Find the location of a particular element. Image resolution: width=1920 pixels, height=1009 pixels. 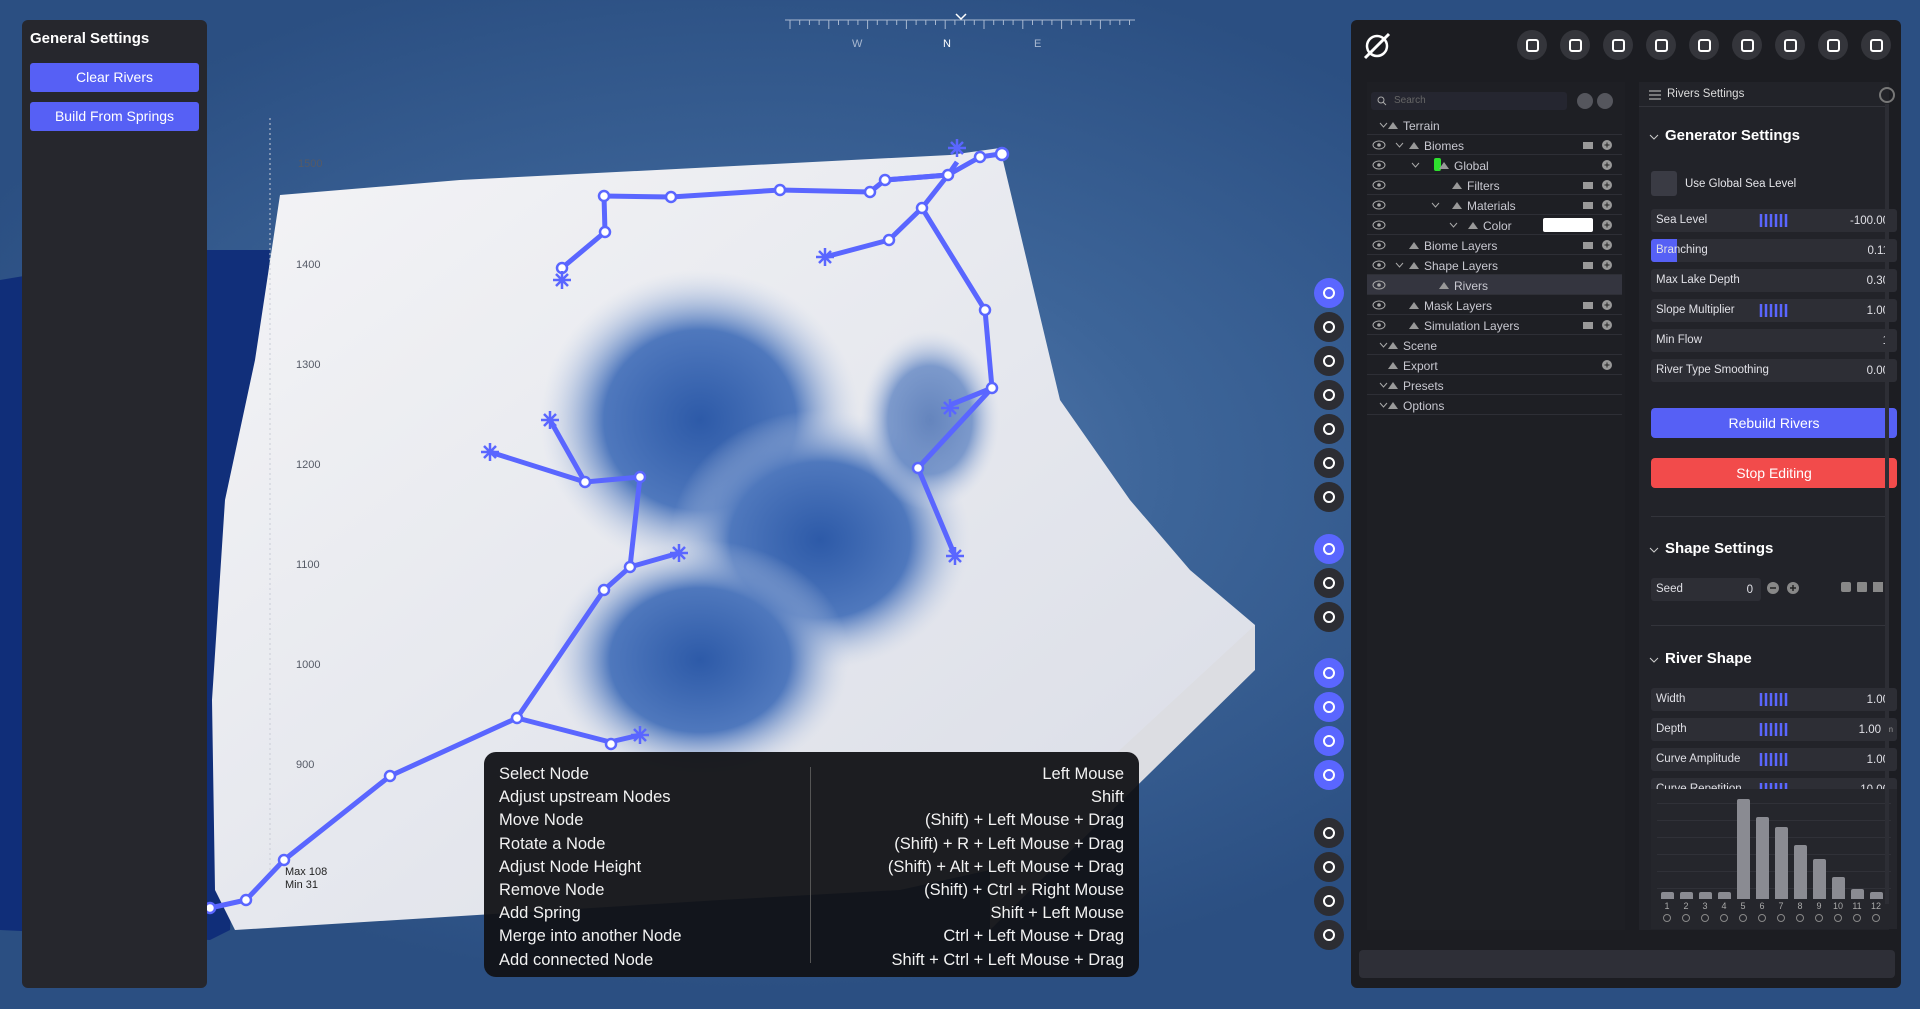

help-icon is located at coordinates (1876, 45).